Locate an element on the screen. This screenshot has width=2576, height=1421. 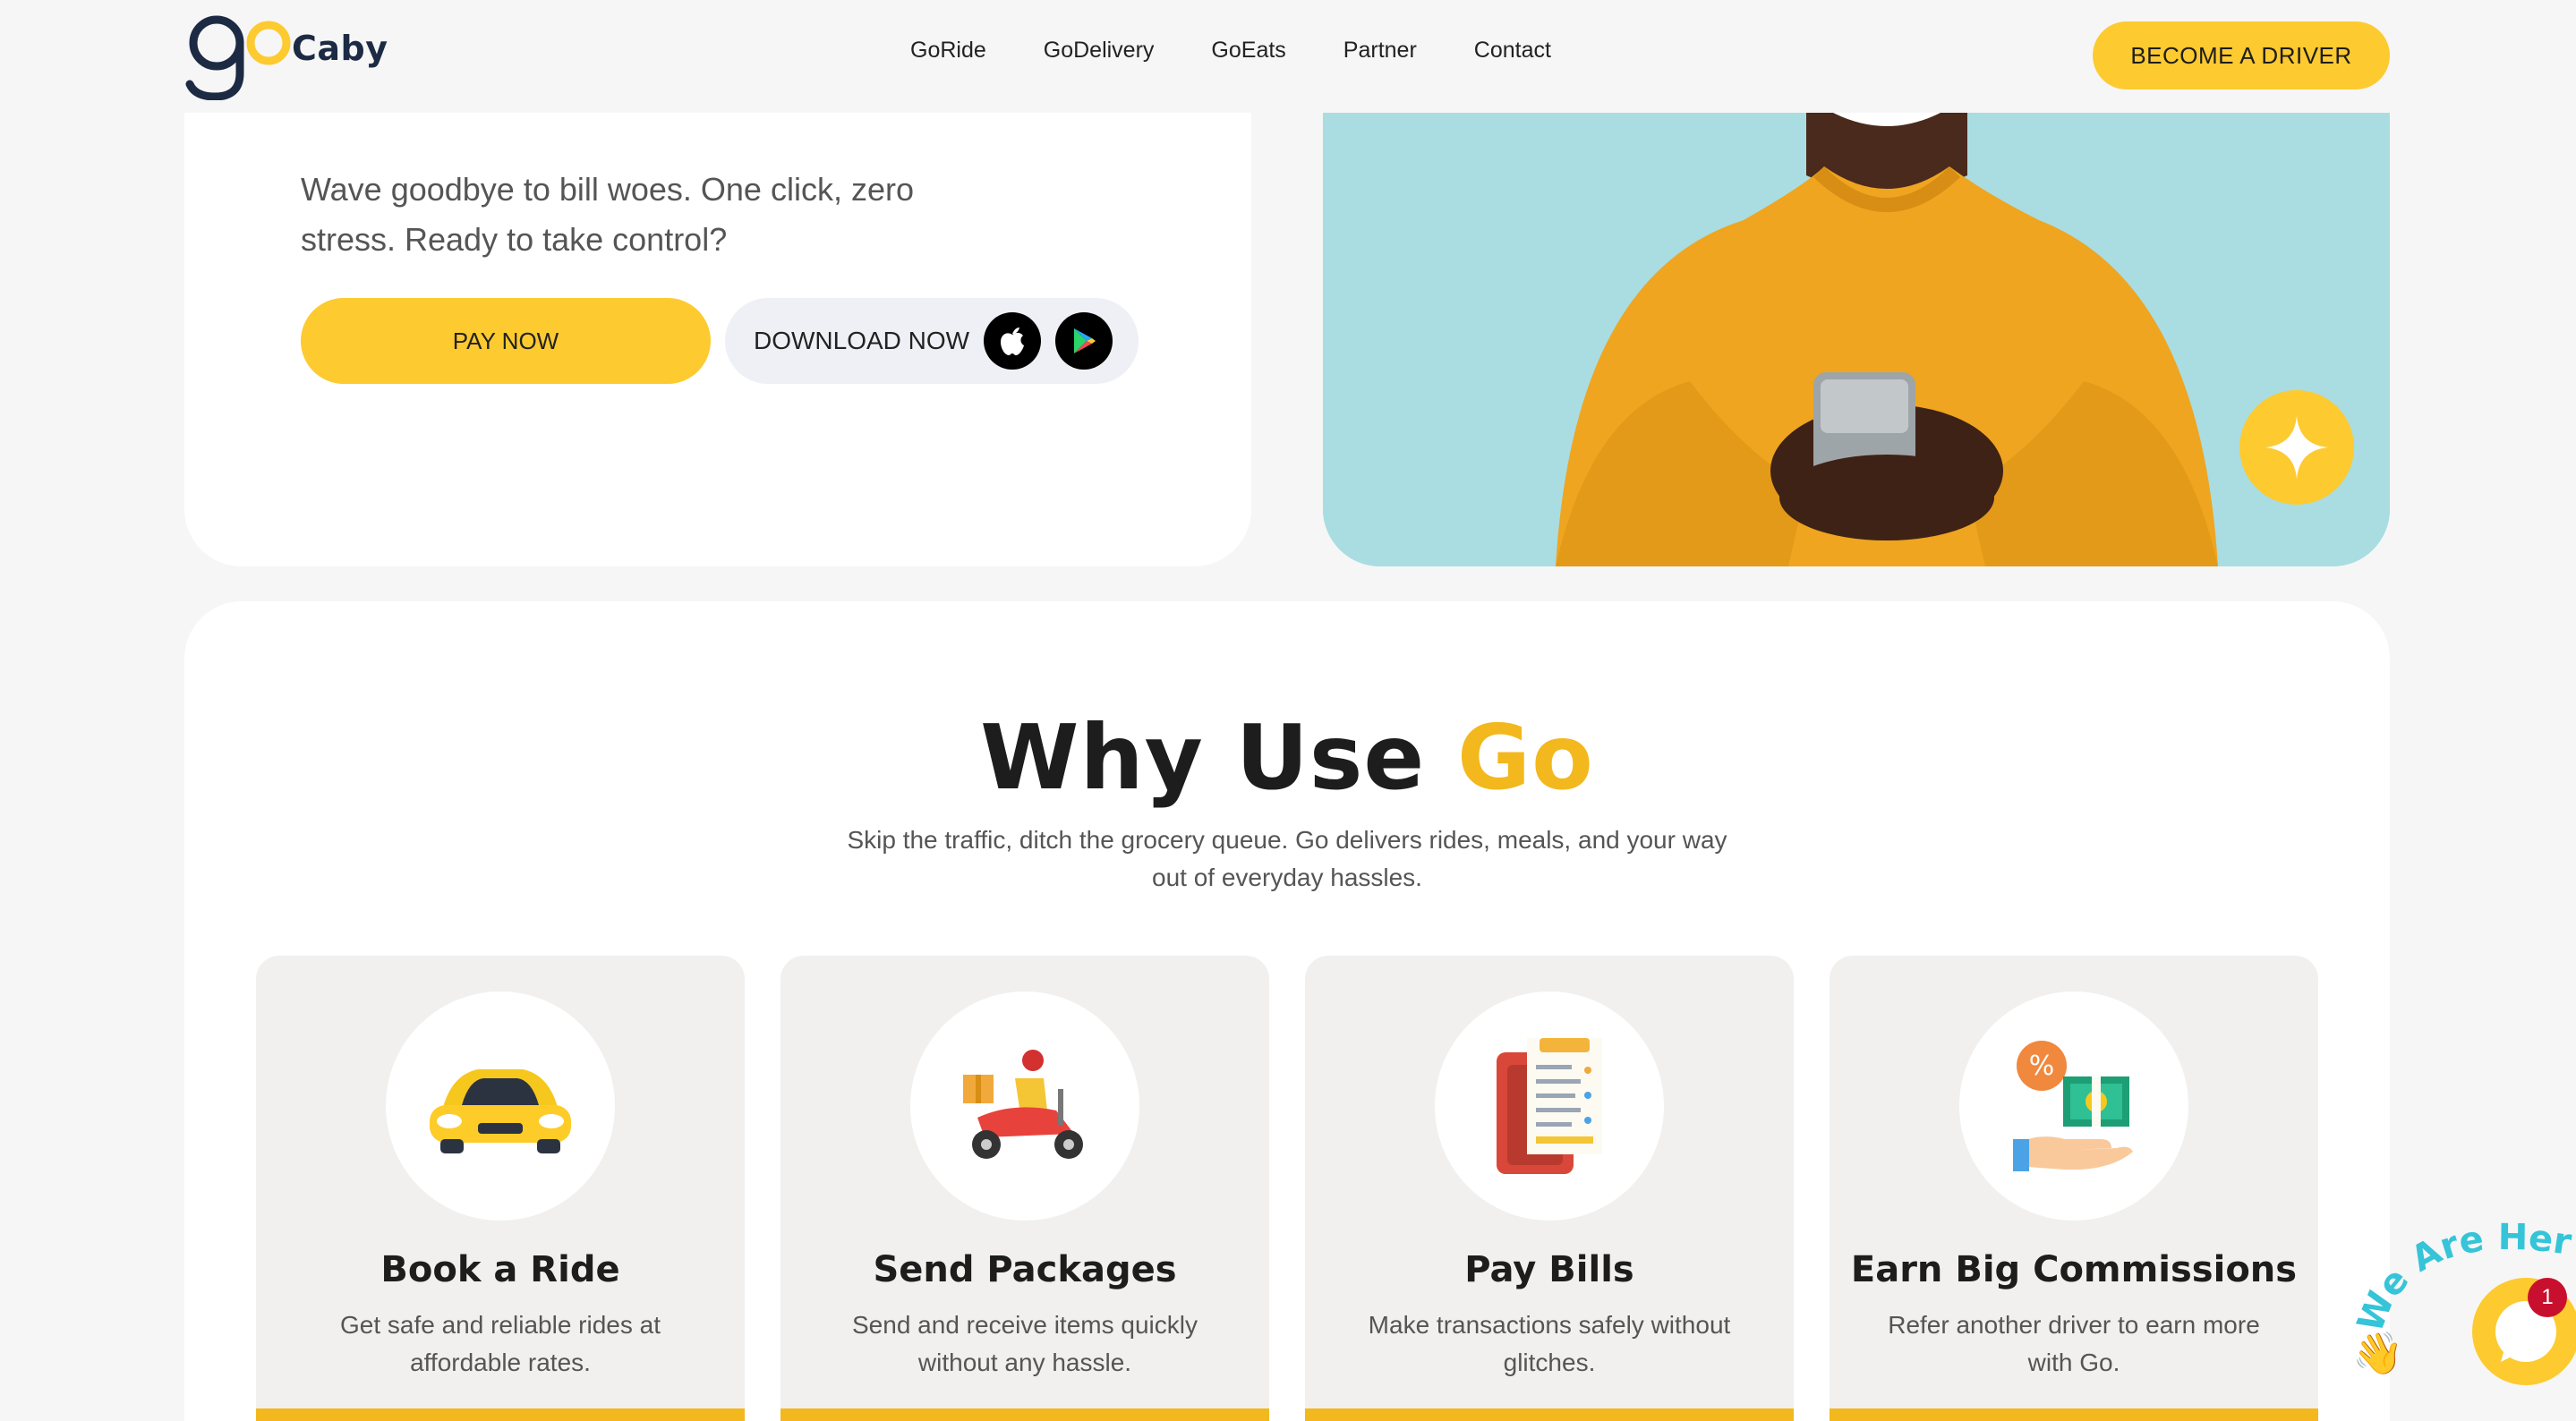
money-hand-icon: % is located at coordinates (2073, 1106).